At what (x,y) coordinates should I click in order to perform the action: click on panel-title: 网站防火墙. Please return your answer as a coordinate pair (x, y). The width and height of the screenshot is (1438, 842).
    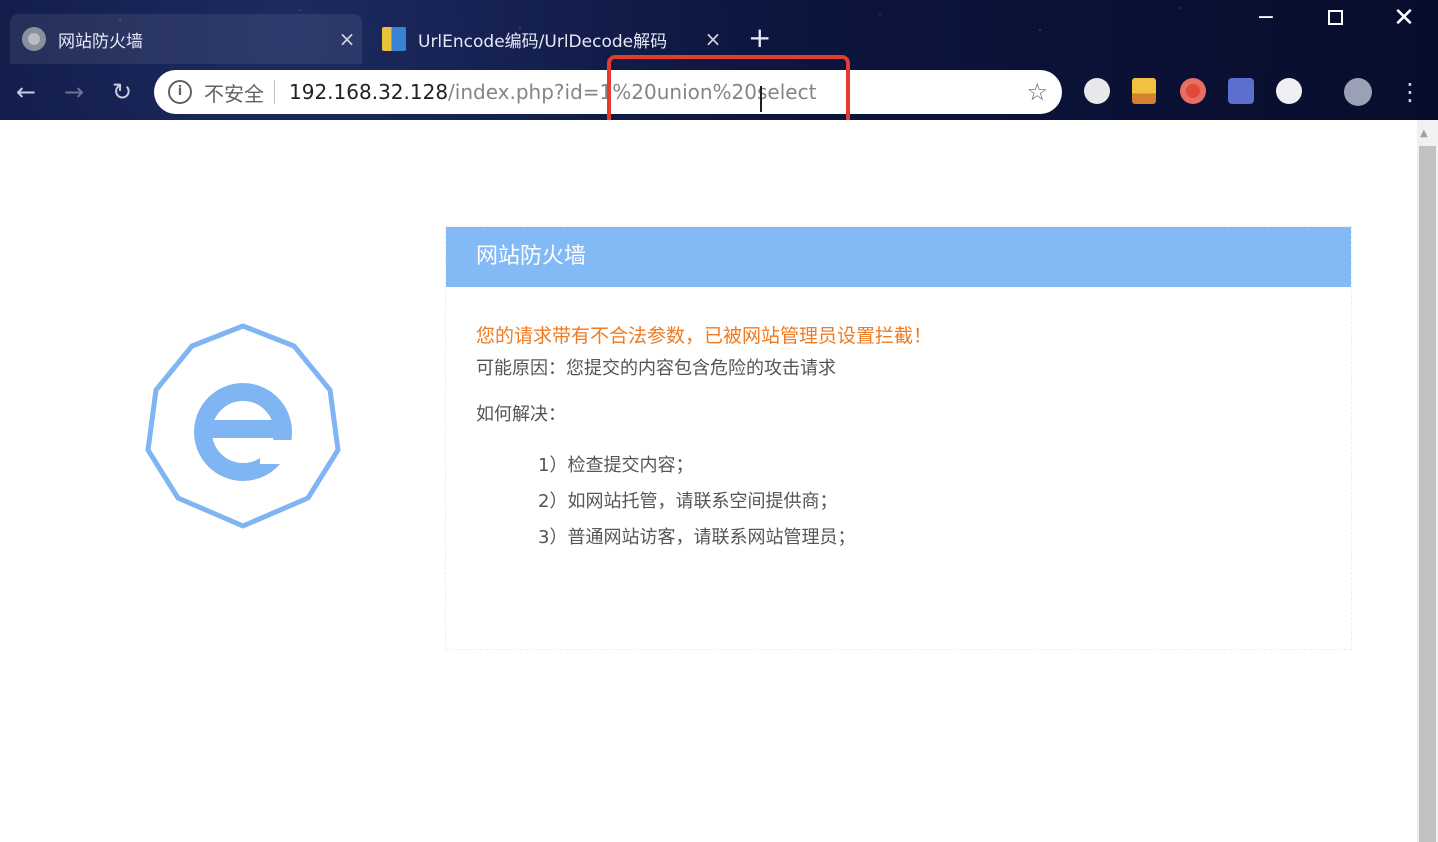
    Looking at the image, I should click on (898, 257).